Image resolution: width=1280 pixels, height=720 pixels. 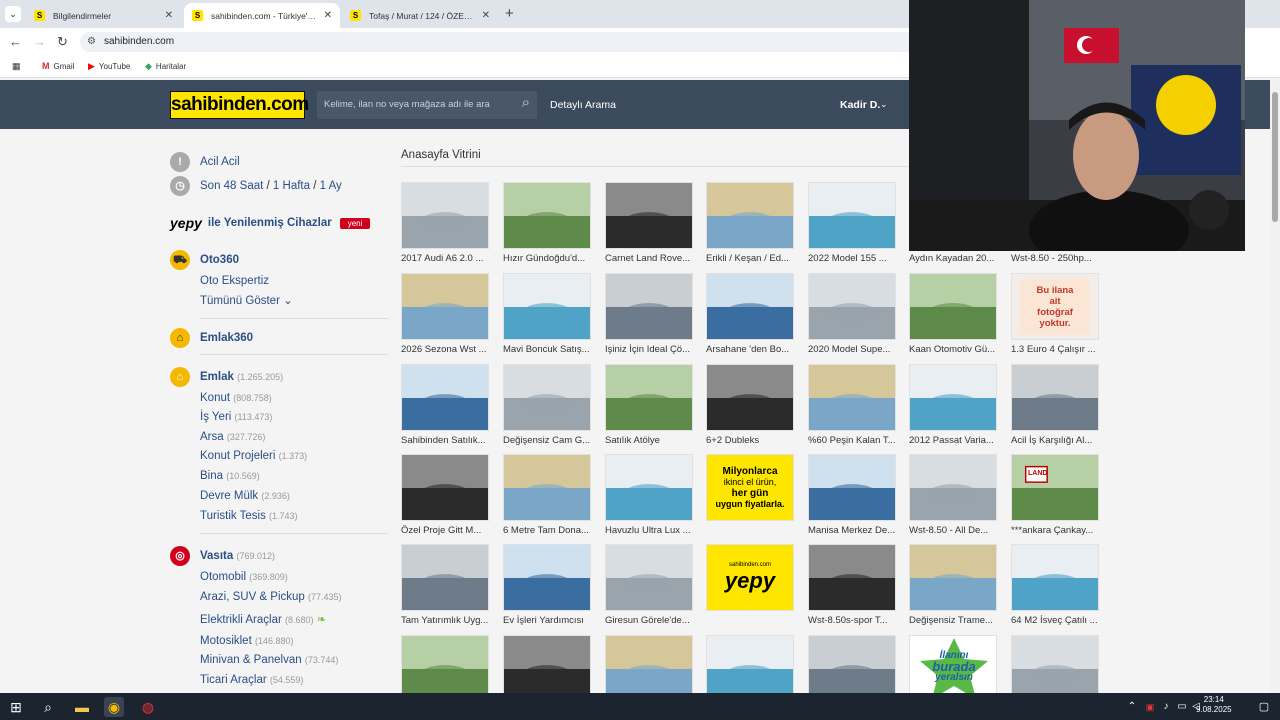 What do you see at coordinates (750, 577) in the screenshot?
I see `listing-thumbnail: sahibinden.com yepy` at bounding box center [750, 577].